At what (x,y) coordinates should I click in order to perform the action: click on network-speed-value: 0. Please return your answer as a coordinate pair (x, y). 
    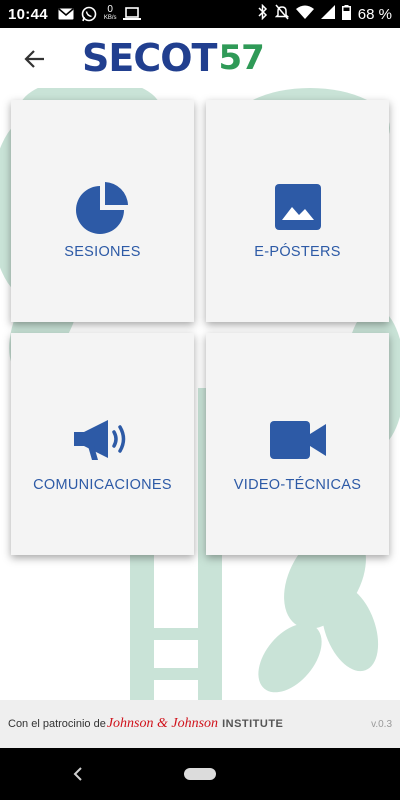
    Looking at the image, I should click on (110, 9).